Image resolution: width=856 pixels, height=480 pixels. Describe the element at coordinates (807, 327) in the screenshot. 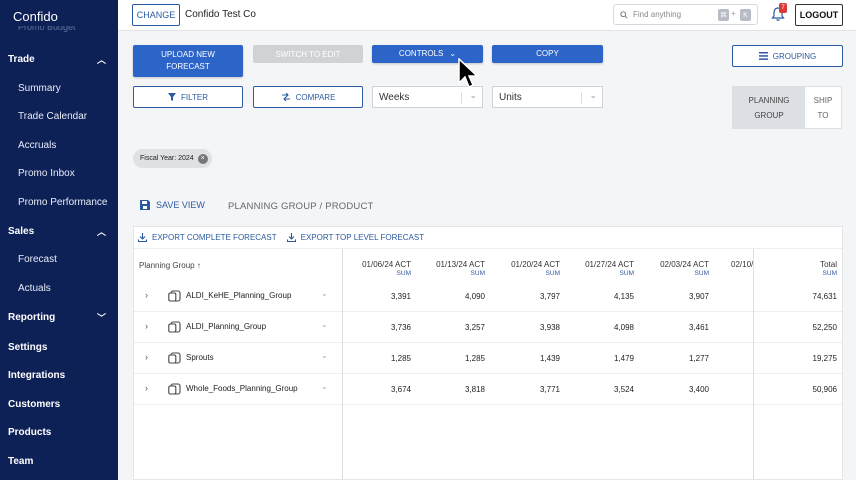

I see `table-cell-total: 52,250` at that location.